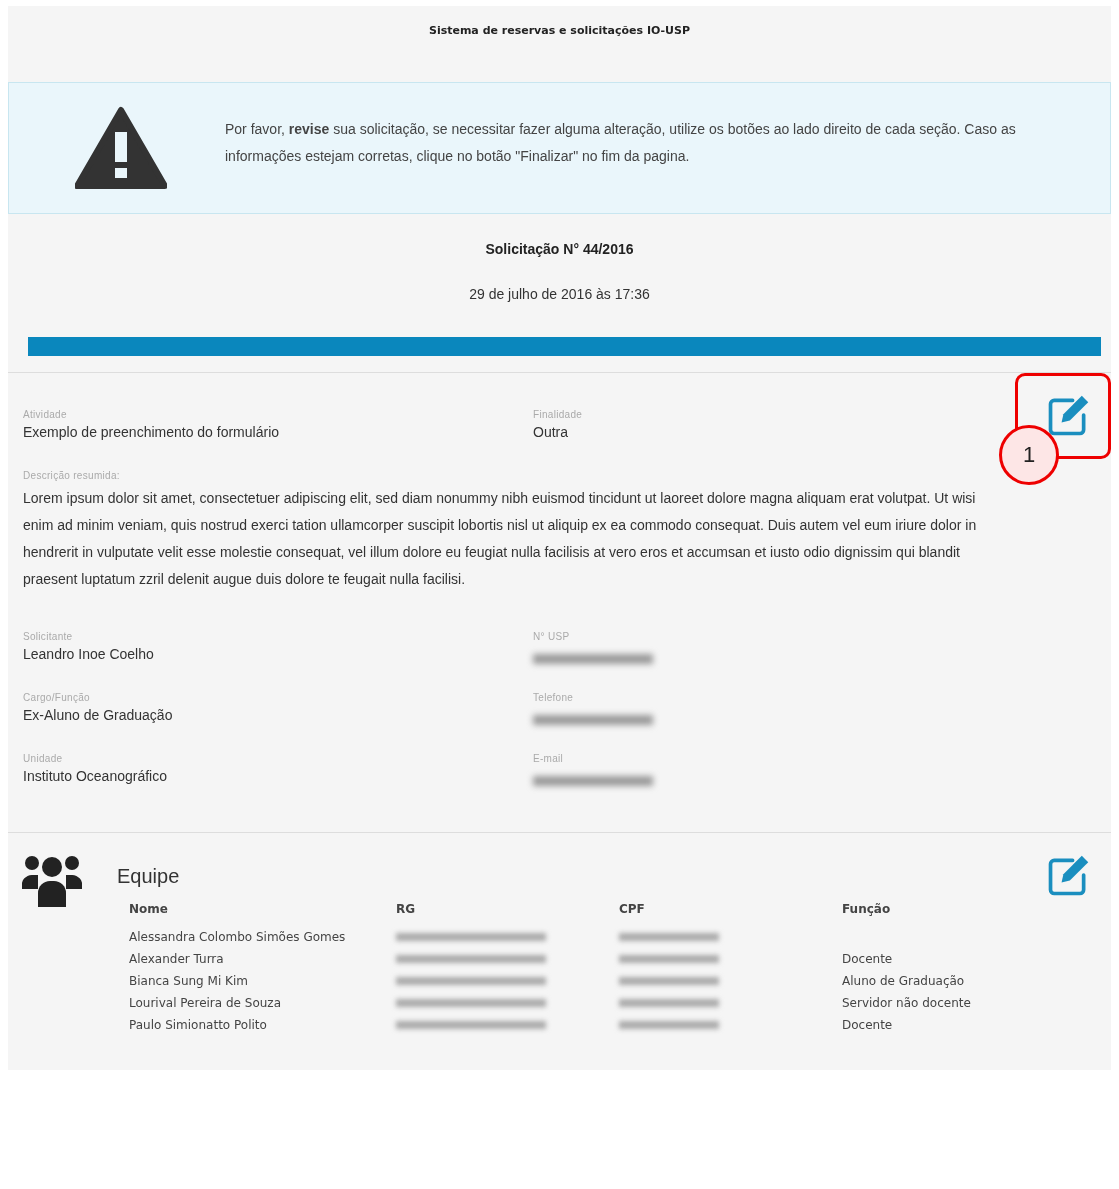  Describe the element at coordinates (57, 697) in the screenshot. I see `field-label: Cargo/Função` at that location.